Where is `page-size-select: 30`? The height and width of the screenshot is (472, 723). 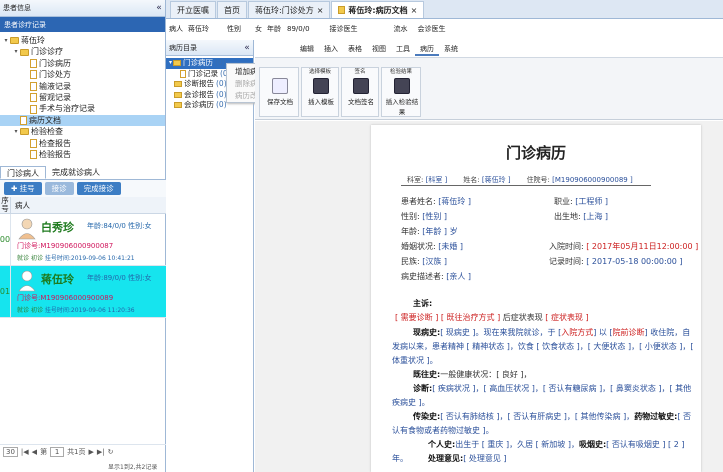 page-size-select: 30 is located at coordinates (10, 451).